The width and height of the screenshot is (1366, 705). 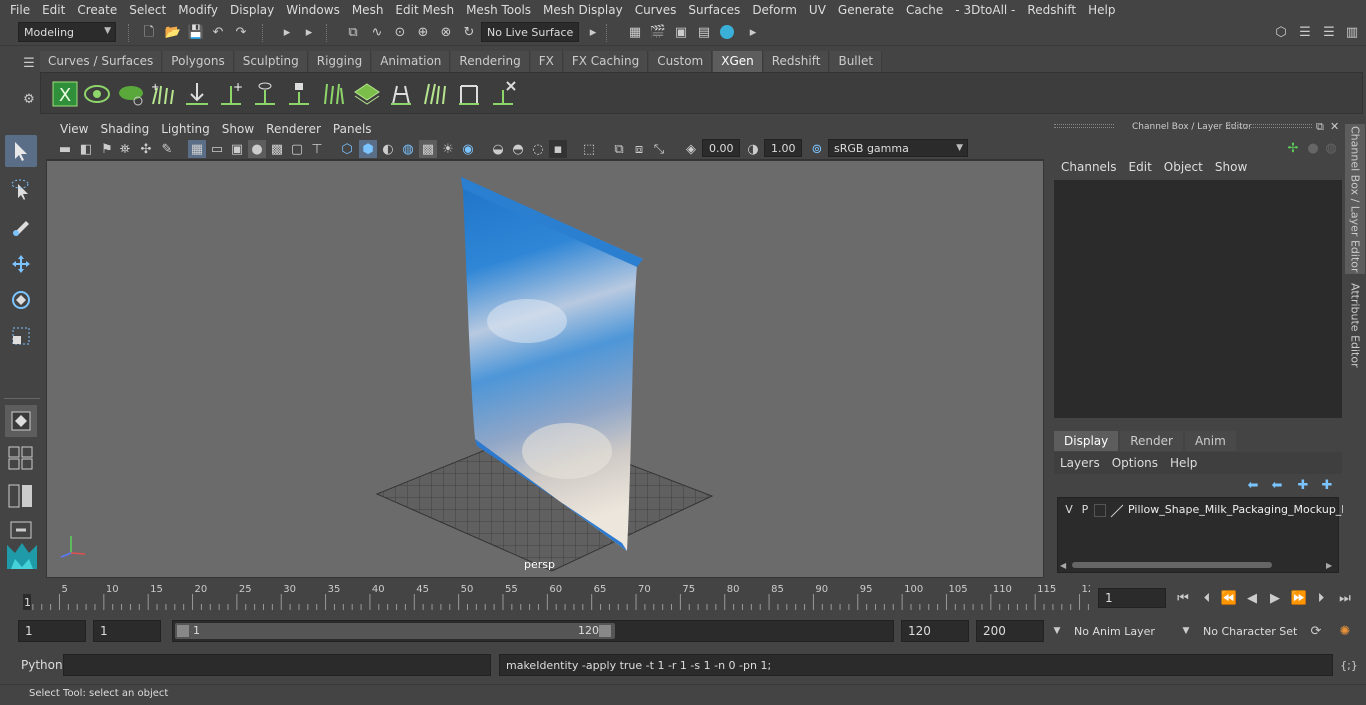 I want to click on menu-3dtoall: - 3DtoAll -, so click(x=985, y=10).